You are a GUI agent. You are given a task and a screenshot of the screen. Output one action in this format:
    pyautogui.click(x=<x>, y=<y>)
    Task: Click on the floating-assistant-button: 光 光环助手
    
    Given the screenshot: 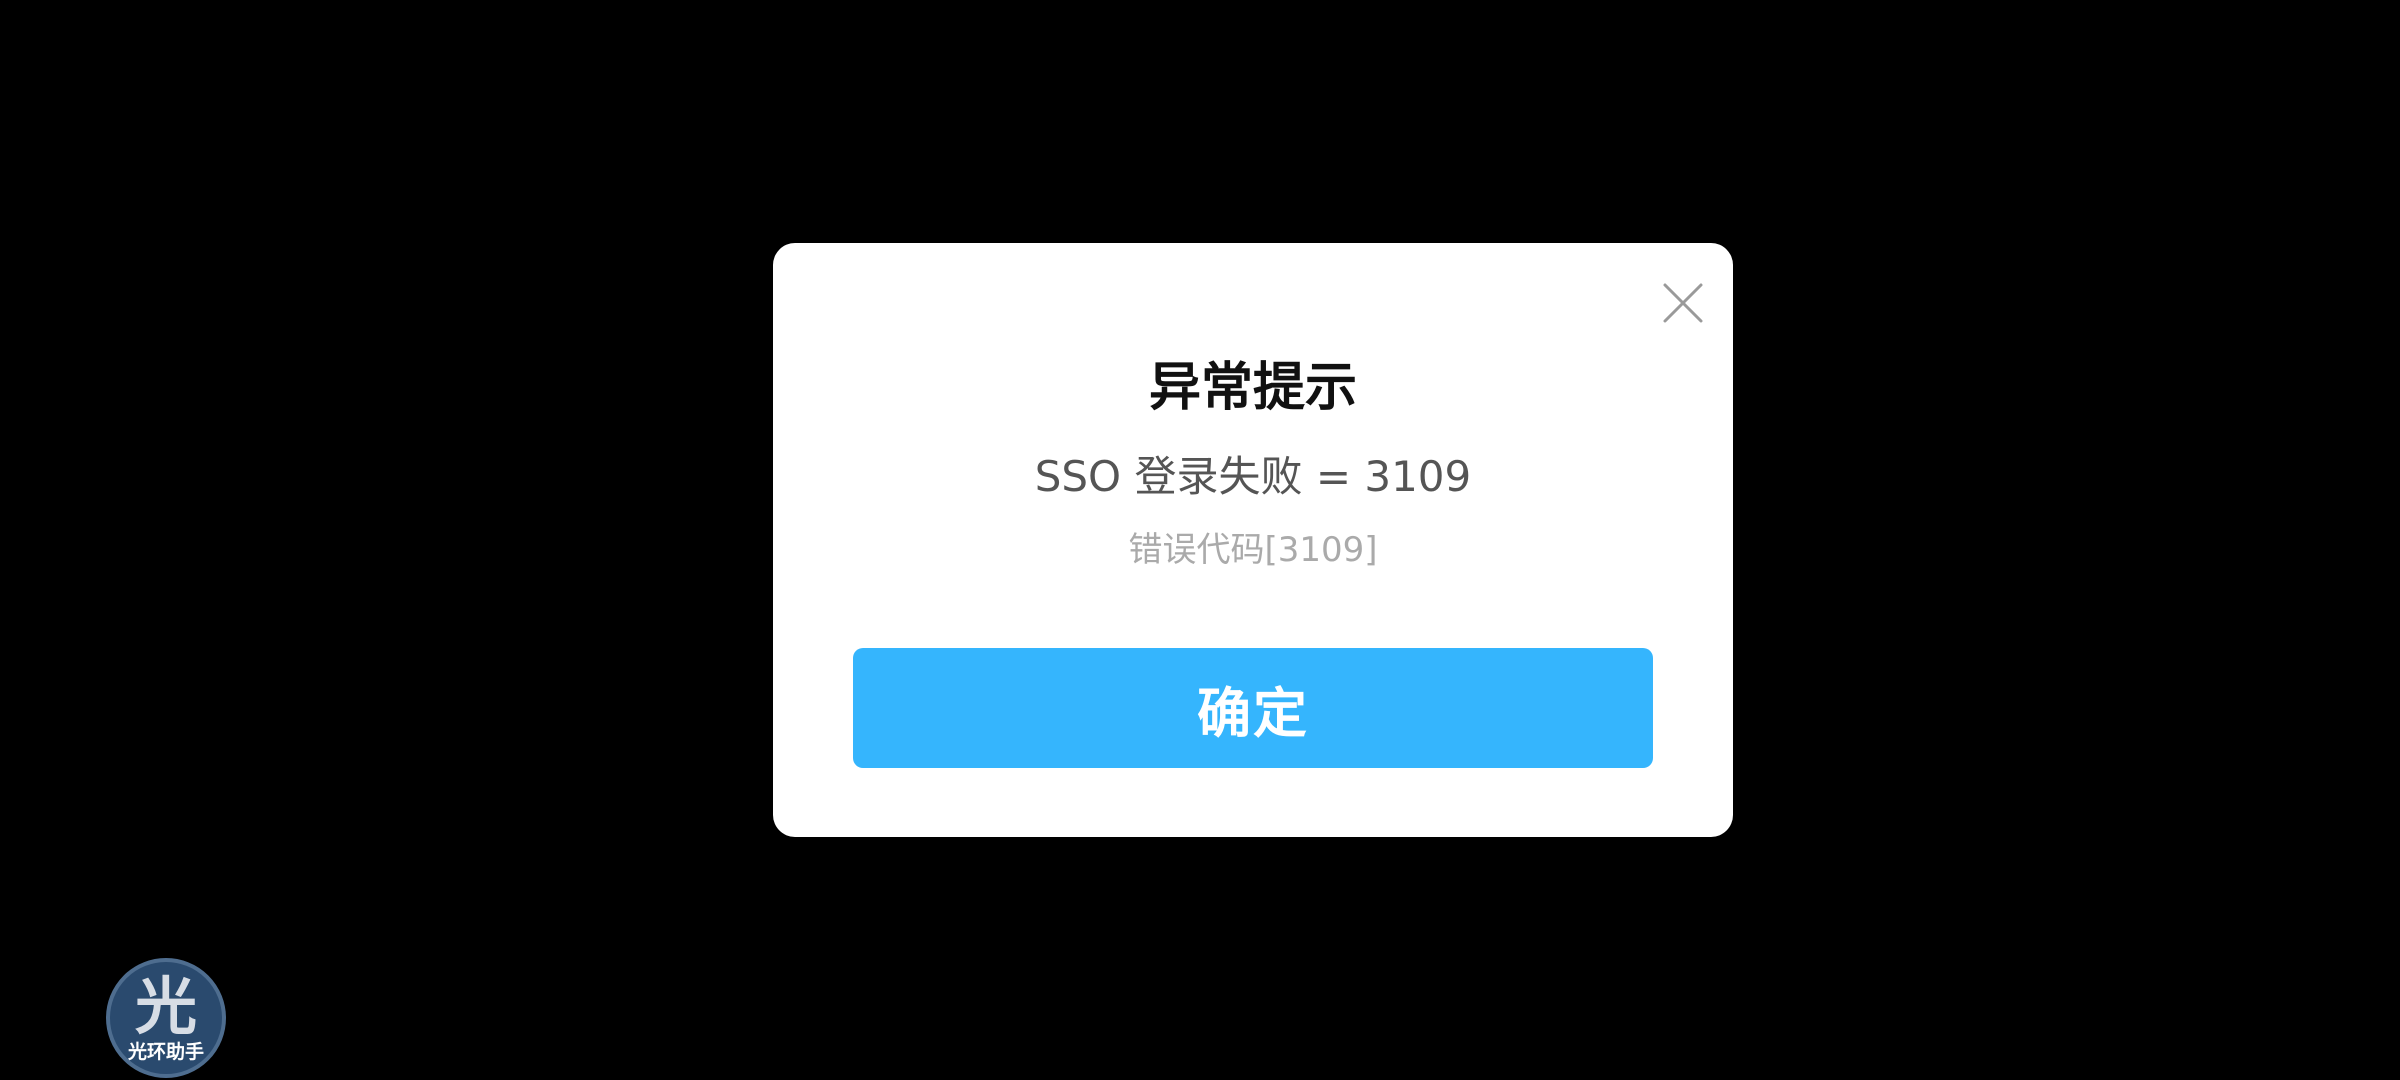 What is the action you would take?
    pyautogui.click(x=166, y=1018)
    